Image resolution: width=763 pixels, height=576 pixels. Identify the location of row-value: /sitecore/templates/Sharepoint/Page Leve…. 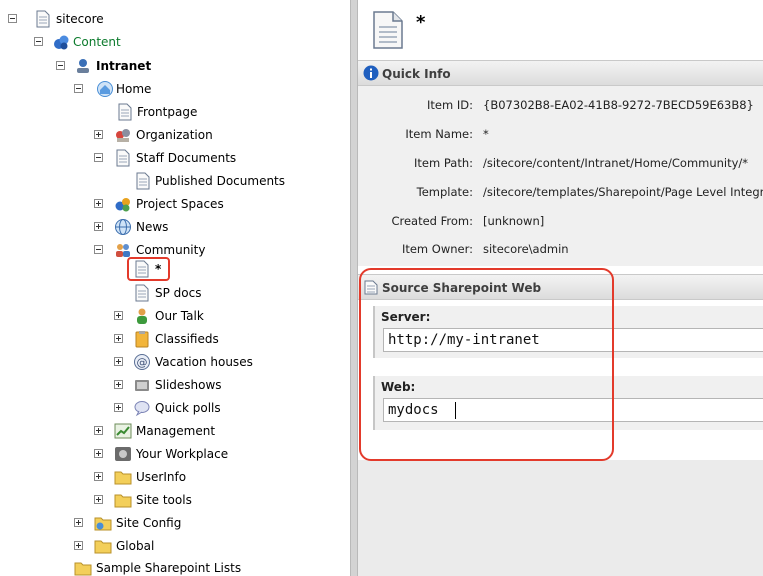
(623, 192).